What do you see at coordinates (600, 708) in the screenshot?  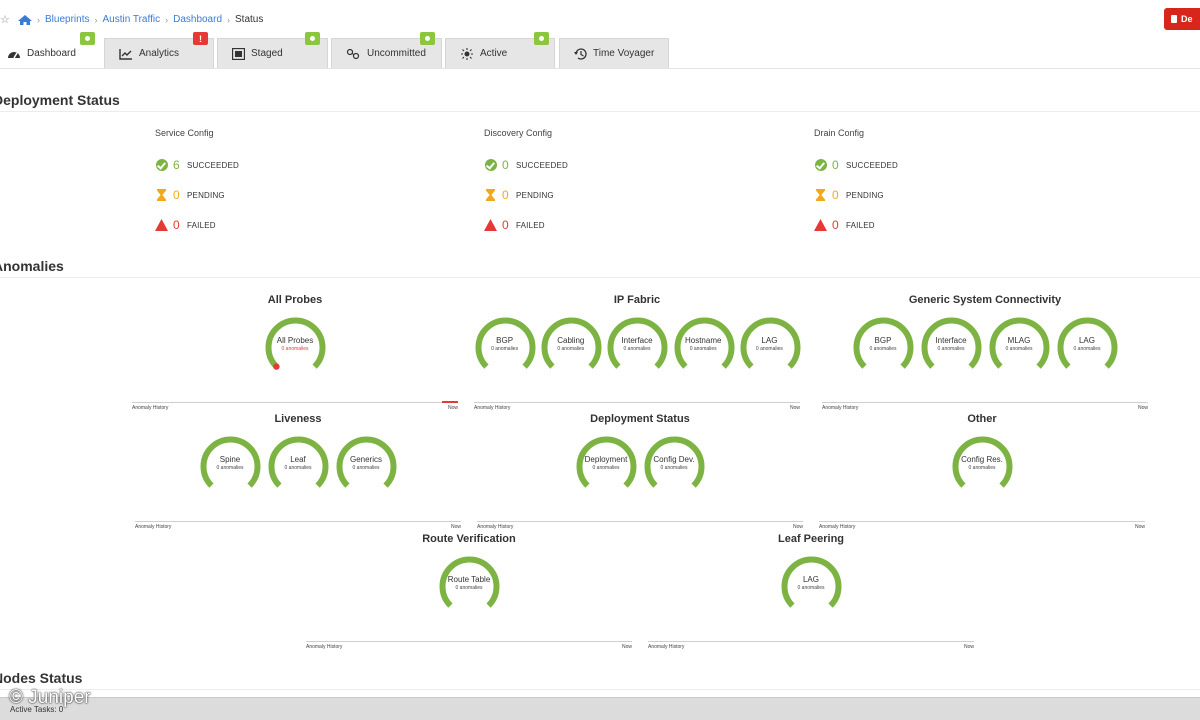 I see `footer-bar: Active Tasks: 0` at bounding box center [600, 708].